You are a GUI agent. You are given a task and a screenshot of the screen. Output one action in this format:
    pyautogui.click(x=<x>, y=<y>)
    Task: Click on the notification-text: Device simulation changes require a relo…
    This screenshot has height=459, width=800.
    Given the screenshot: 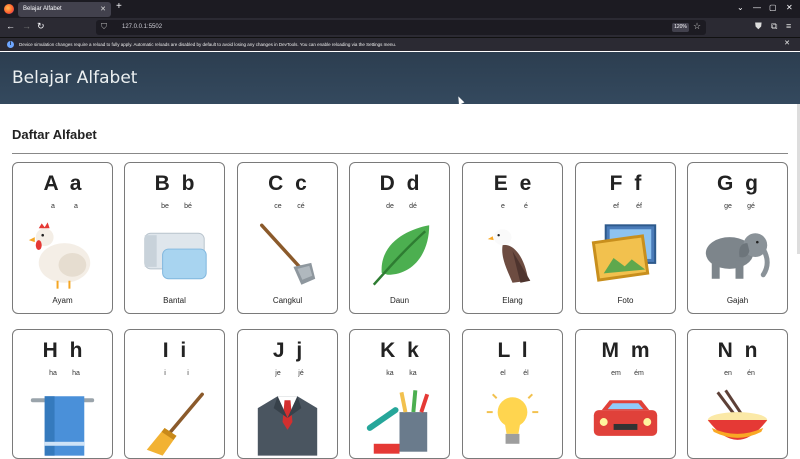 What is the action you would take?
    pyautogui.click(x=208, y=44)
    